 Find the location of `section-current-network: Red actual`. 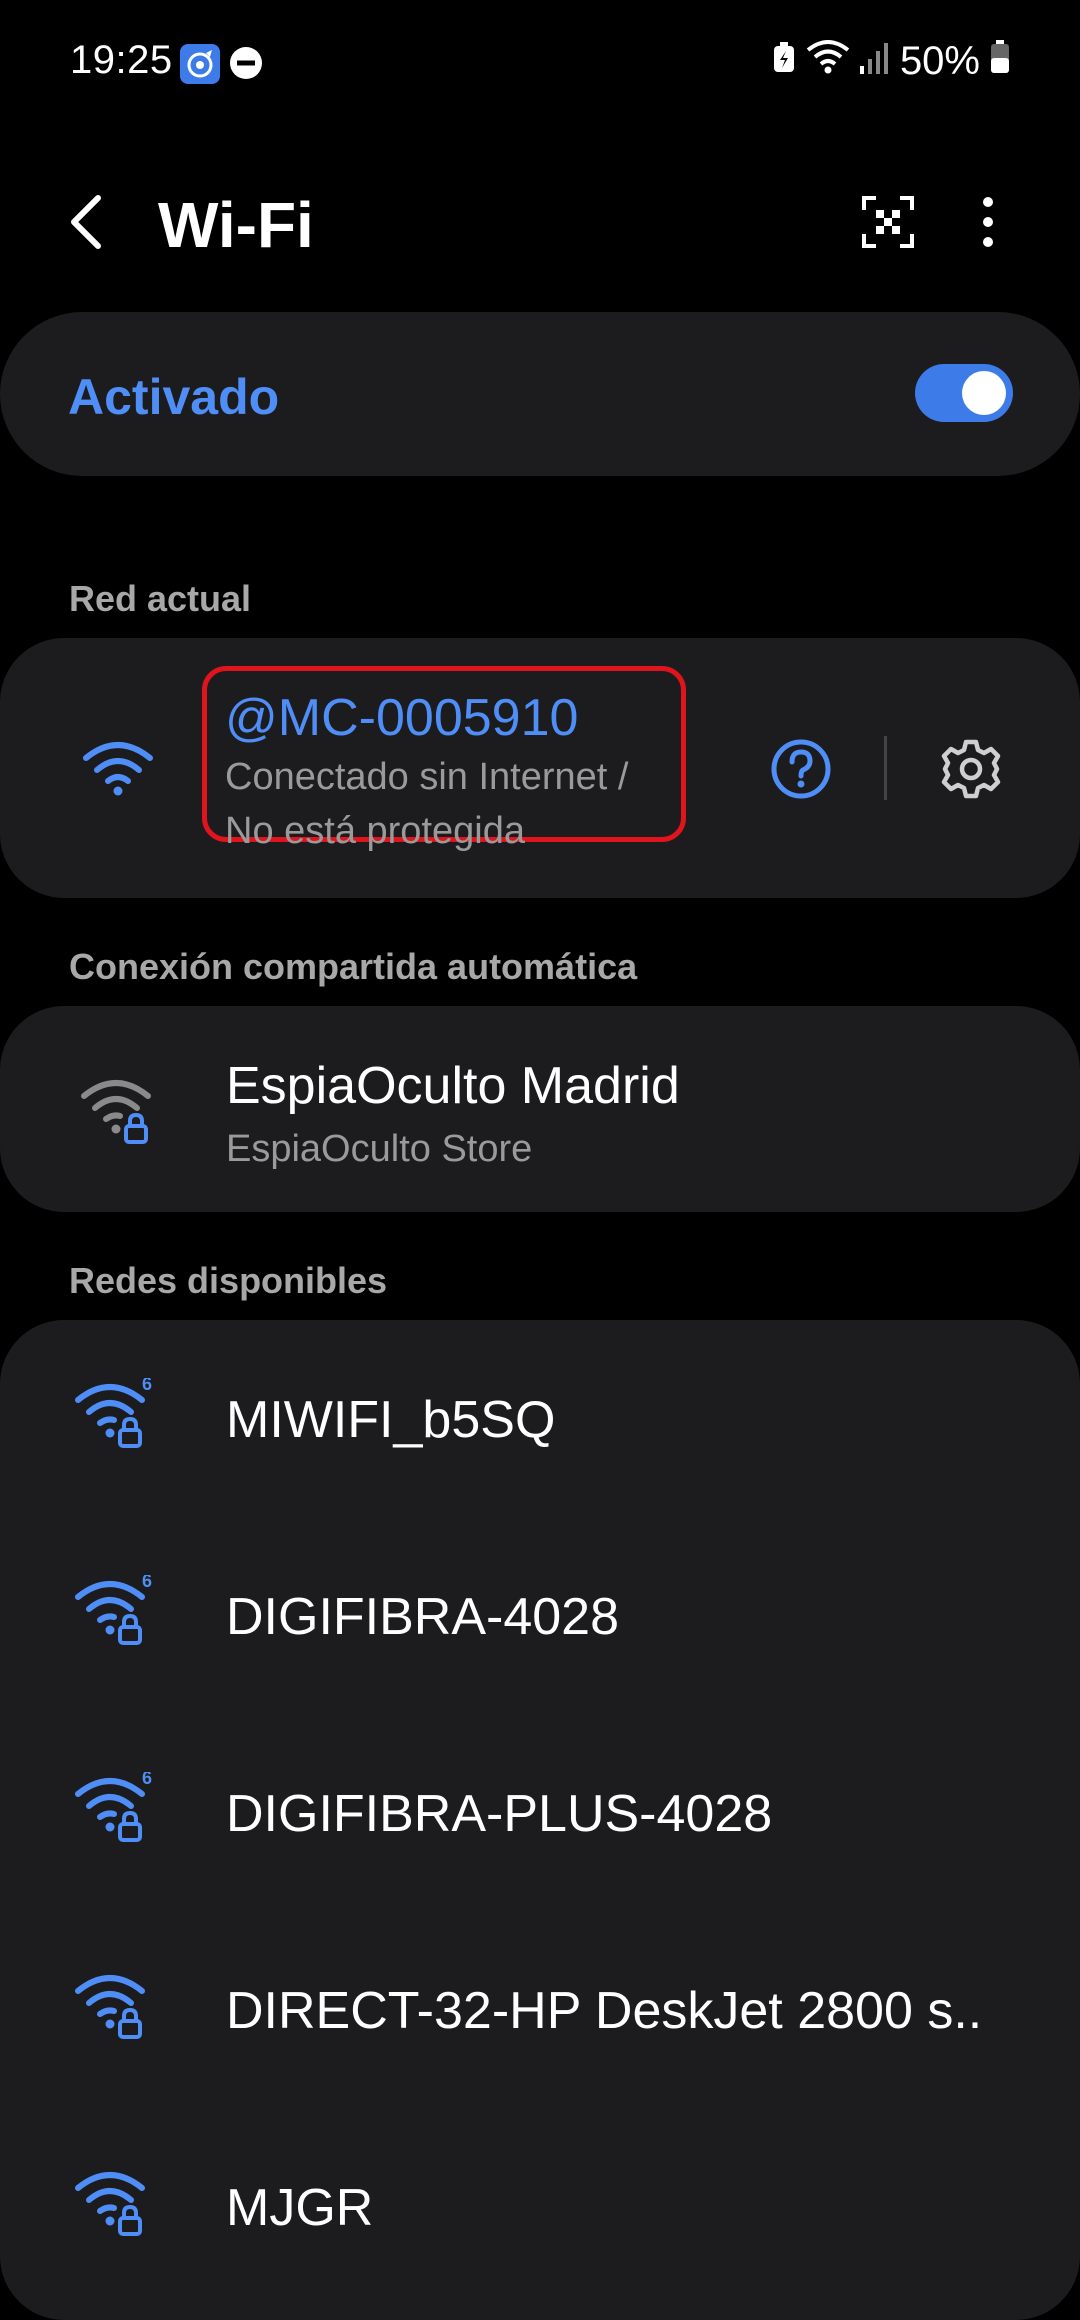

section-current-network: Red actual is located at coordinates (160, 598).